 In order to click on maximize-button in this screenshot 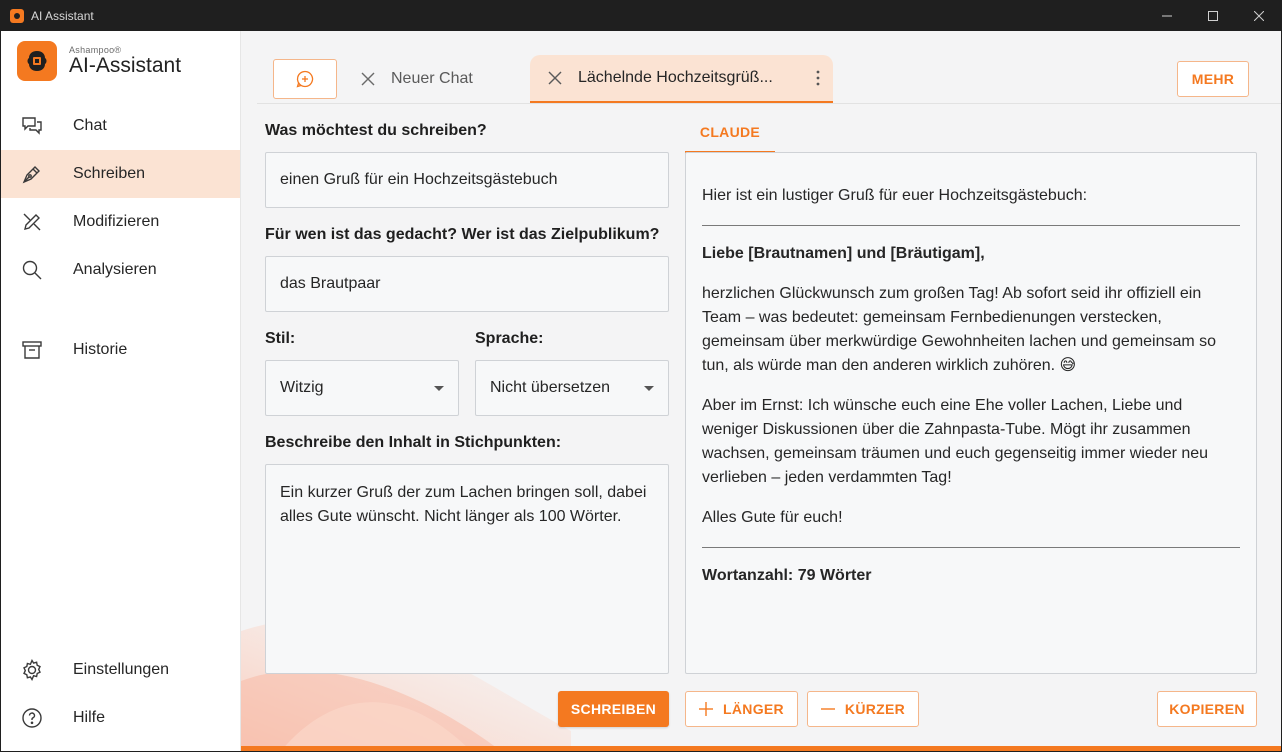, I will do `click(1213, 15)`.